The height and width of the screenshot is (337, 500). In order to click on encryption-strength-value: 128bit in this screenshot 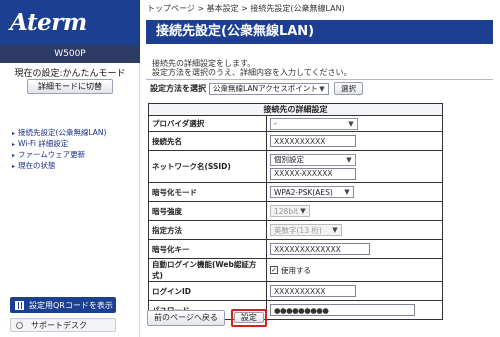, I will do `click(286, 211)`.